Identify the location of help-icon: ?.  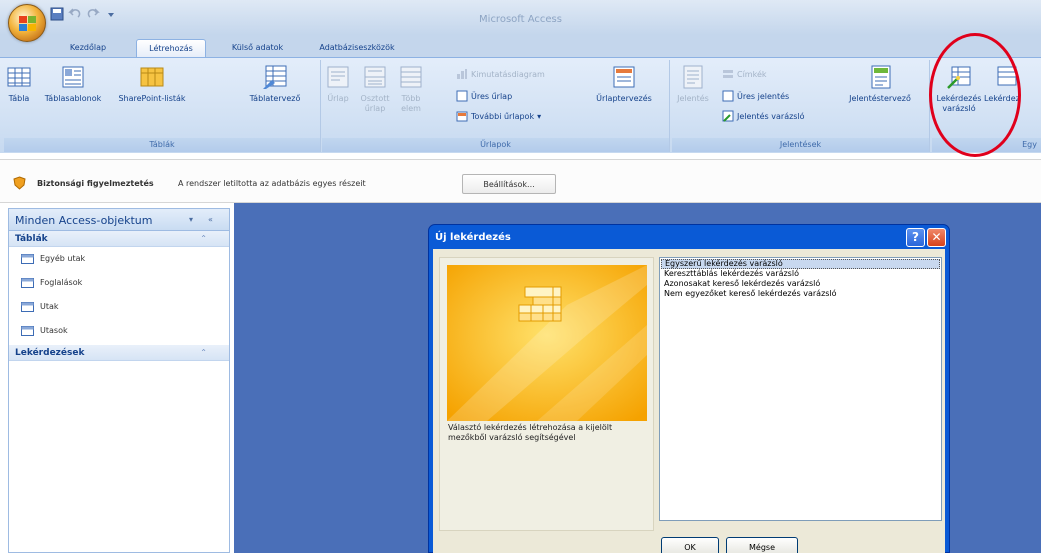
(915, 237).